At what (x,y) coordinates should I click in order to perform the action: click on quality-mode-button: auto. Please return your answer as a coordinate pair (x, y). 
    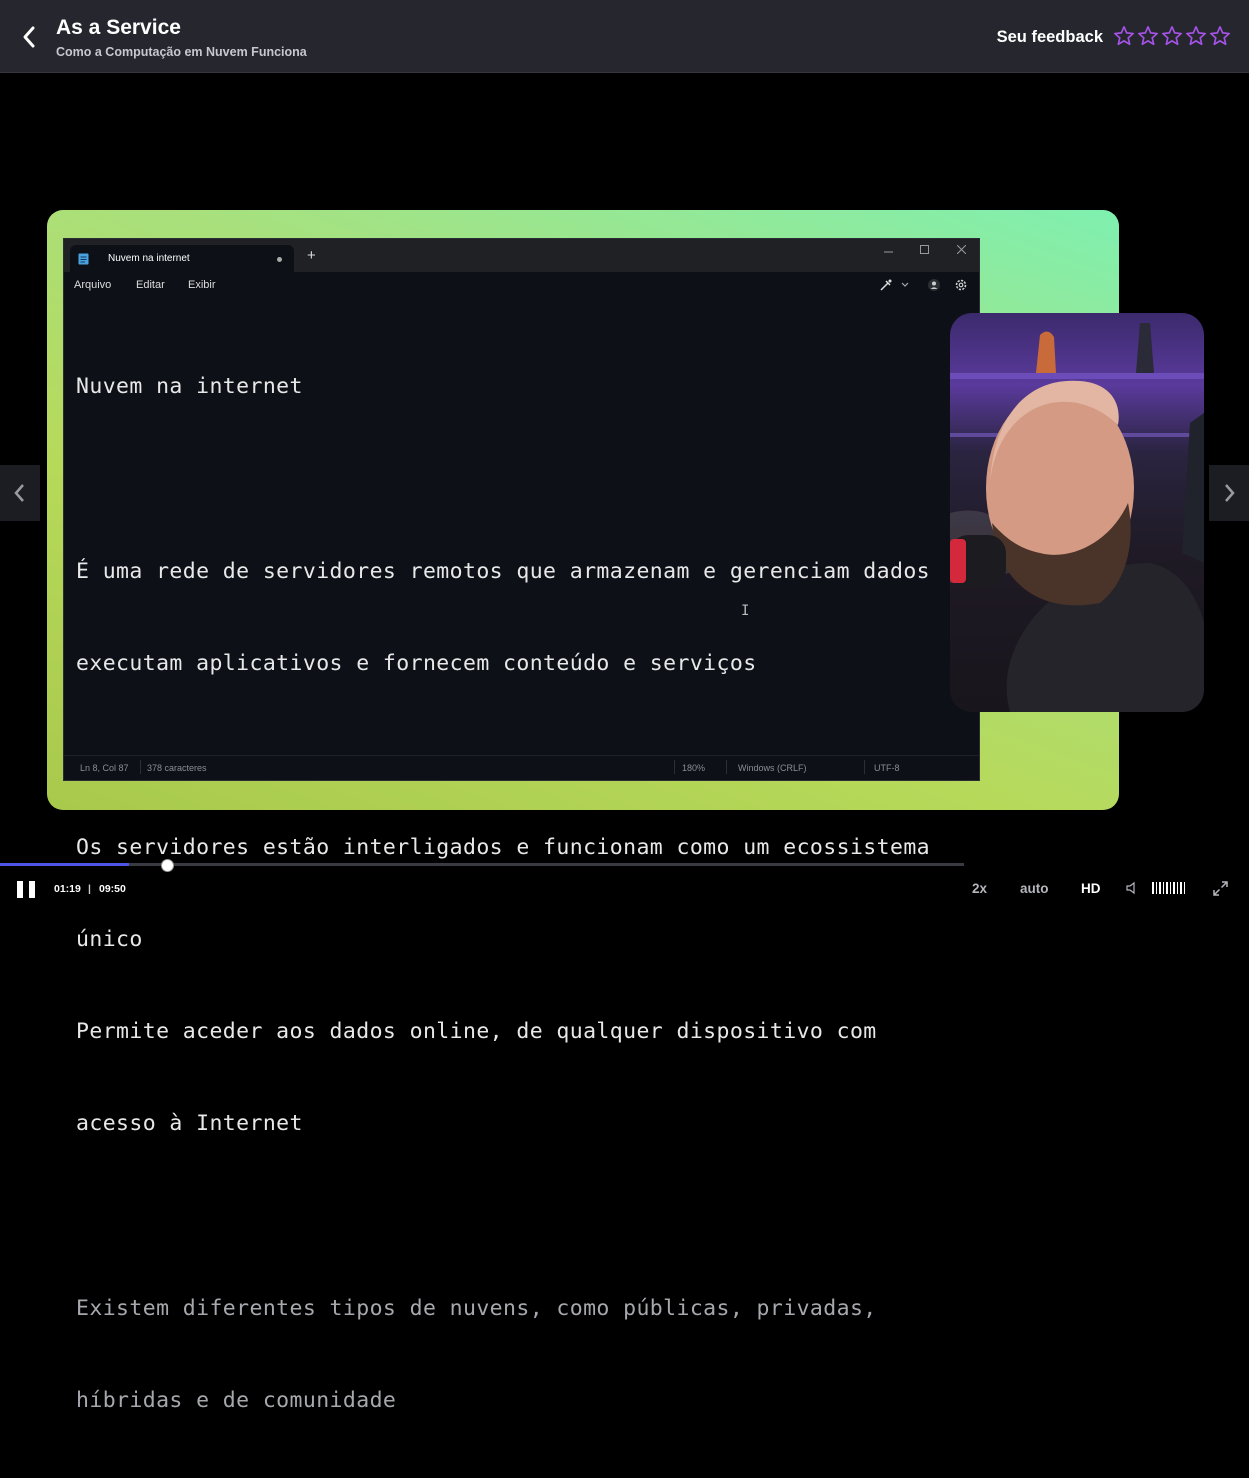
    Looking at the image, I should click on (1034, 888).